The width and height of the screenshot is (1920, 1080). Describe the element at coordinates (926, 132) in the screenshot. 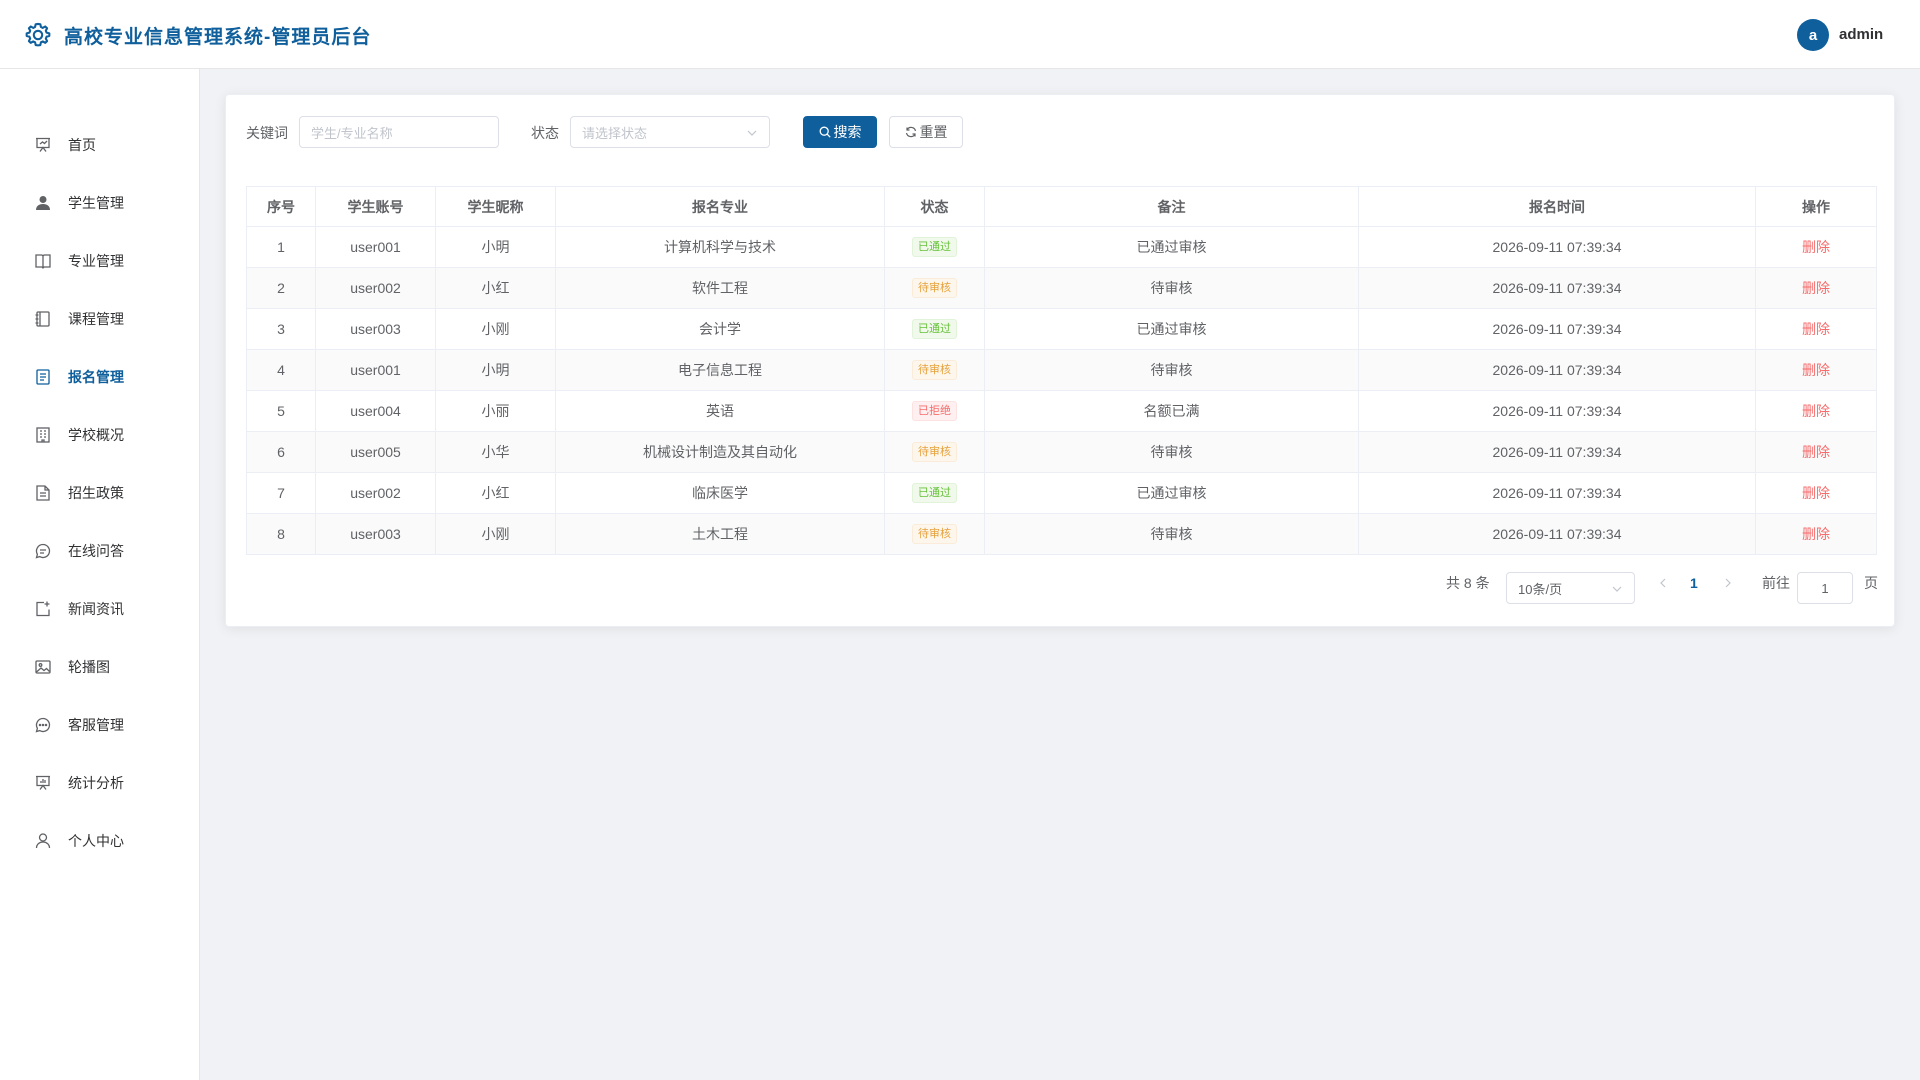

I see `reset-button: 重置` at that location.